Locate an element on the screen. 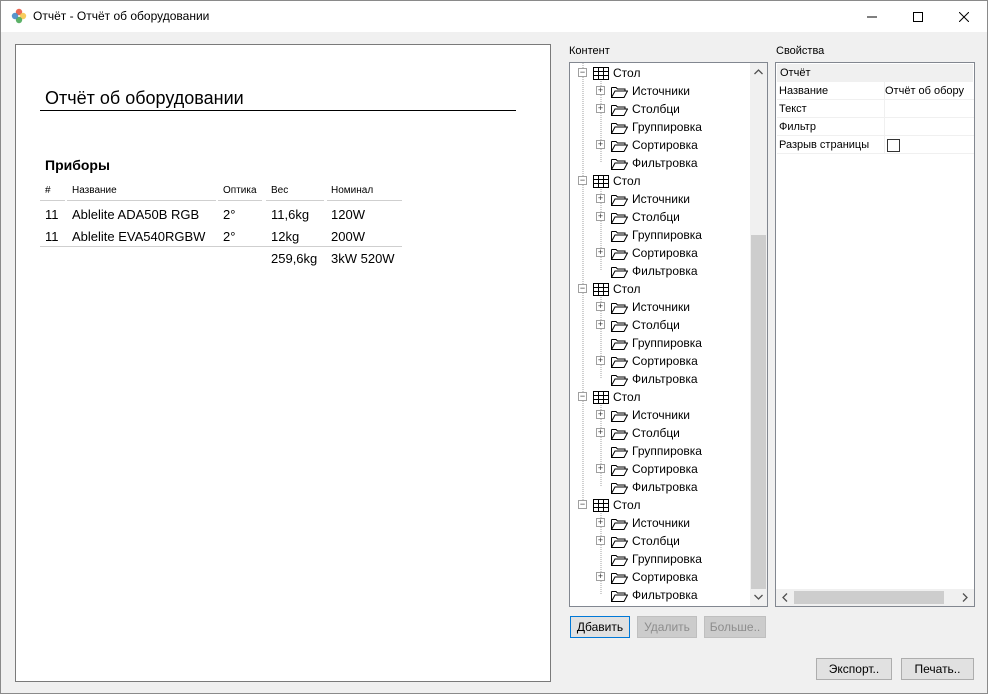 Image resolution: width=988 pixels, height=694 pixels. scroll-left-icon is located at coordinates (785, 597).